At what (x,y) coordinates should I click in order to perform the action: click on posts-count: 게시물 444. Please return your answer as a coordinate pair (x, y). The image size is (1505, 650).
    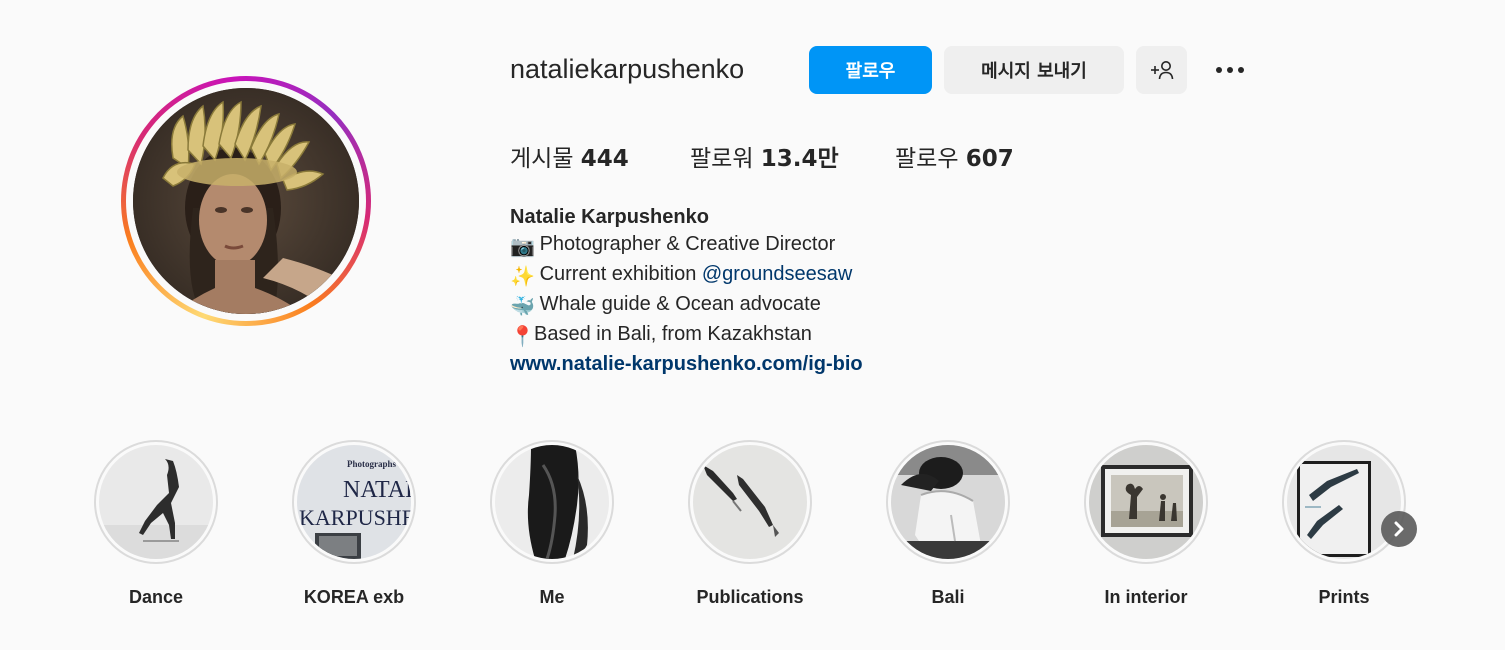
    Looking at the image, I should click on (569, 159).